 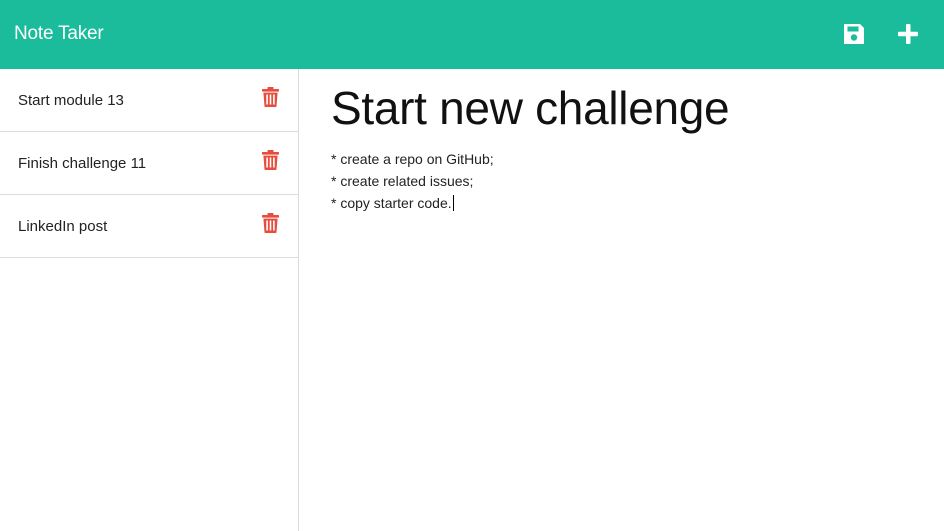 I want to click on note-title-input: Start new challenge, so click(x=530, y=108).